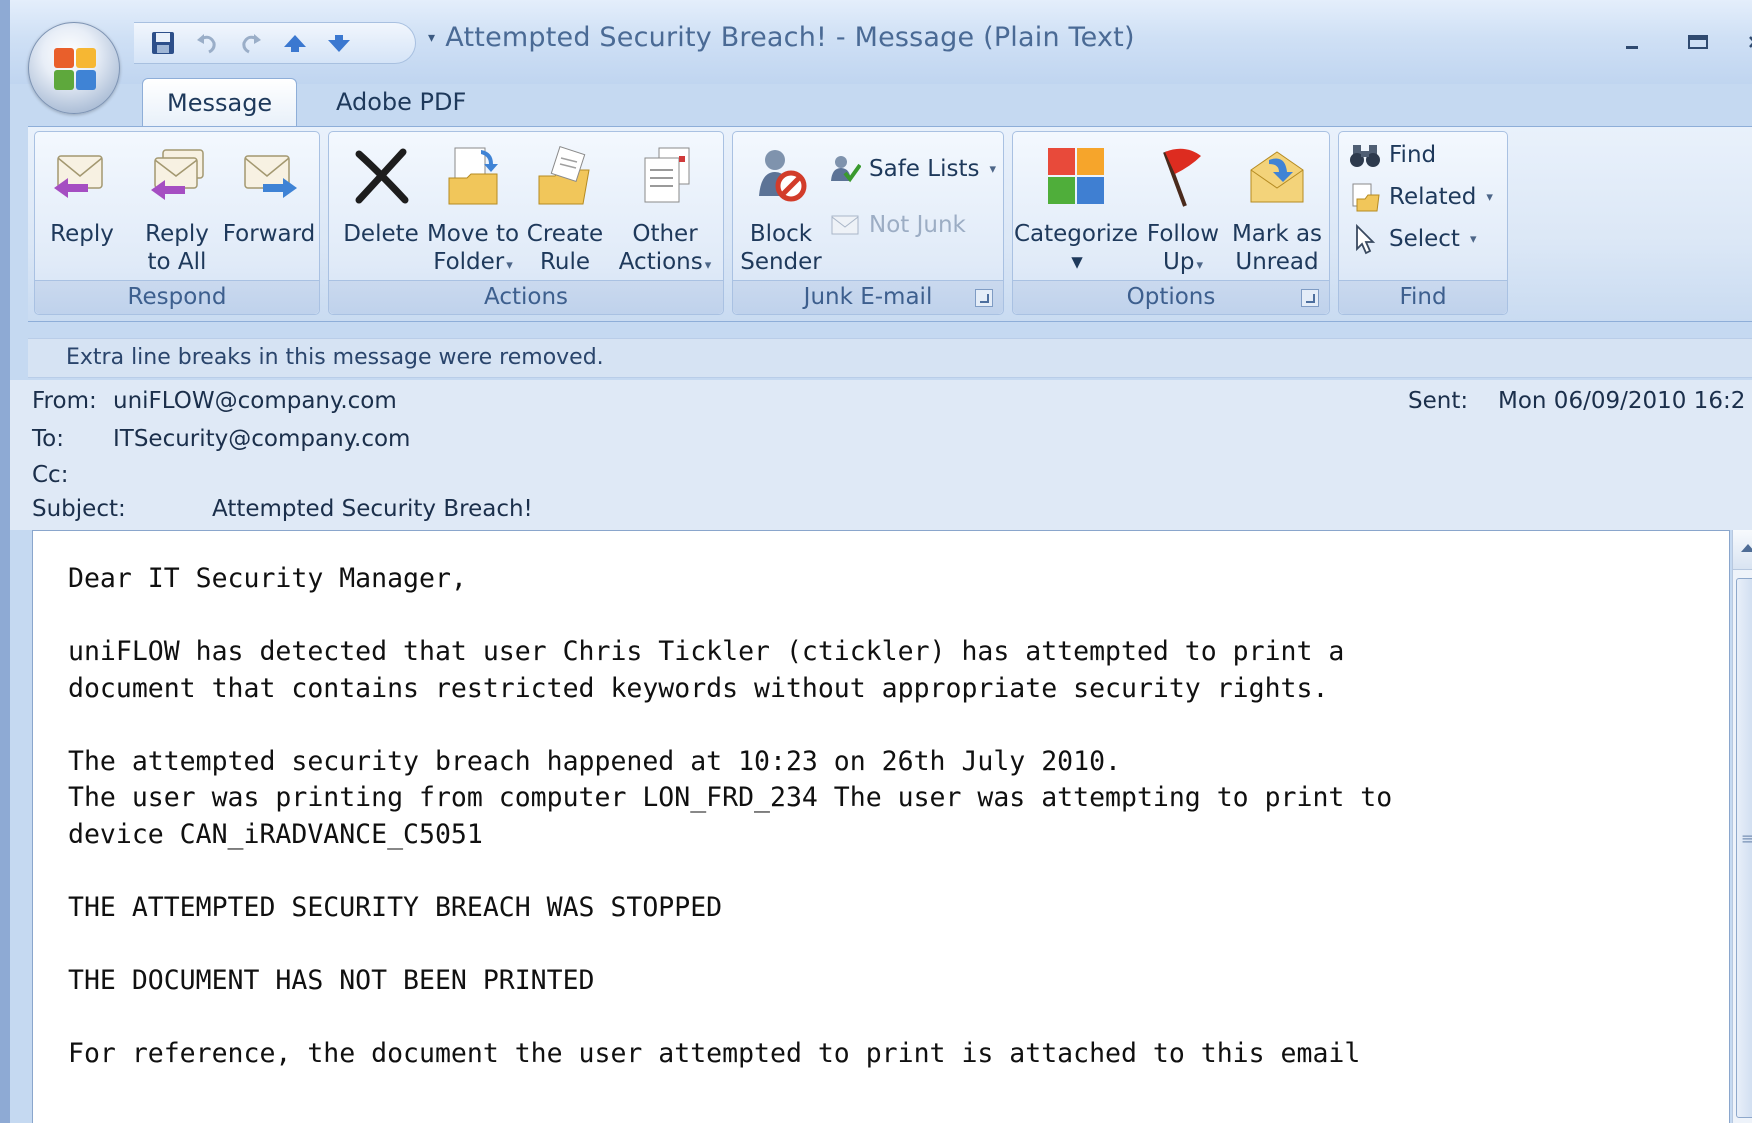 This screenshot has height=1123, width=1752. What do you see at coordinates (565, 262) in the screenshot?
I see `create-rule-label-line2: Rule` at bounding box center [565, 262].